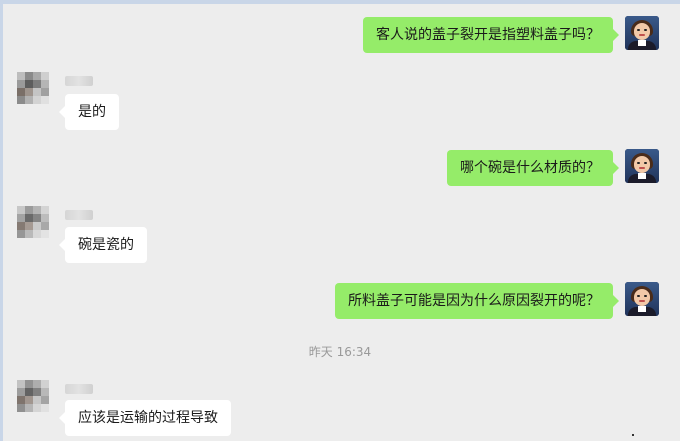  What do you see at coordinates (477, 301) in the screenshot?
I see `message-bubble-outgoing: 所料盖子可能是因为什么原因裂开的呢？` at bounding box center [477, 301].